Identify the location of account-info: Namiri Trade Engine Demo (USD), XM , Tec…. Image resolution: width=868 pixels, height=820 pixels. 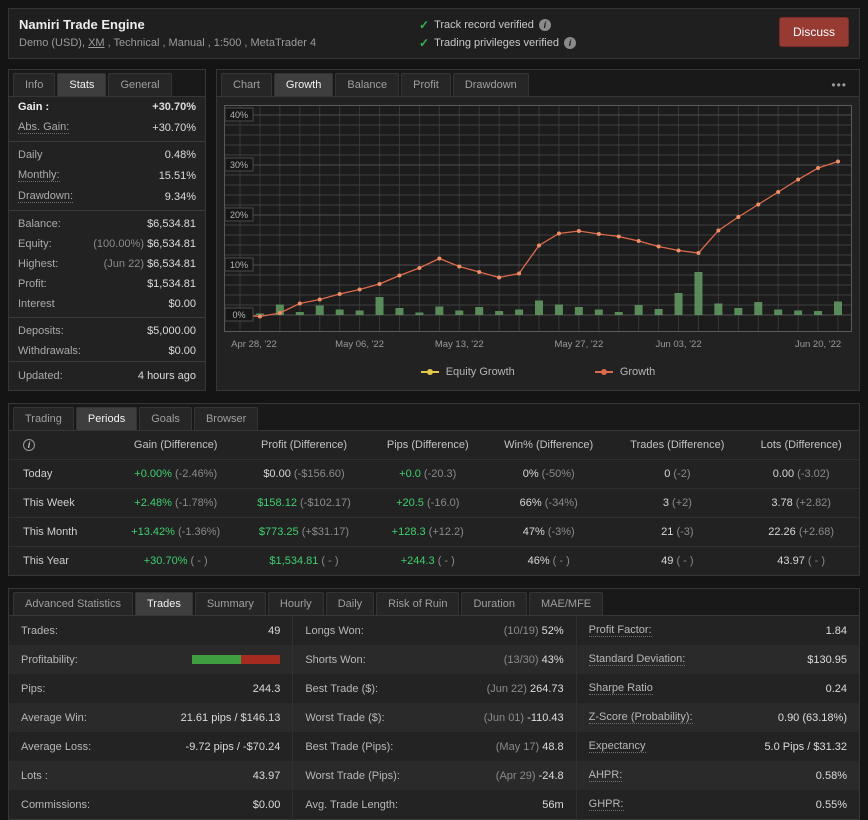
(219, 33).